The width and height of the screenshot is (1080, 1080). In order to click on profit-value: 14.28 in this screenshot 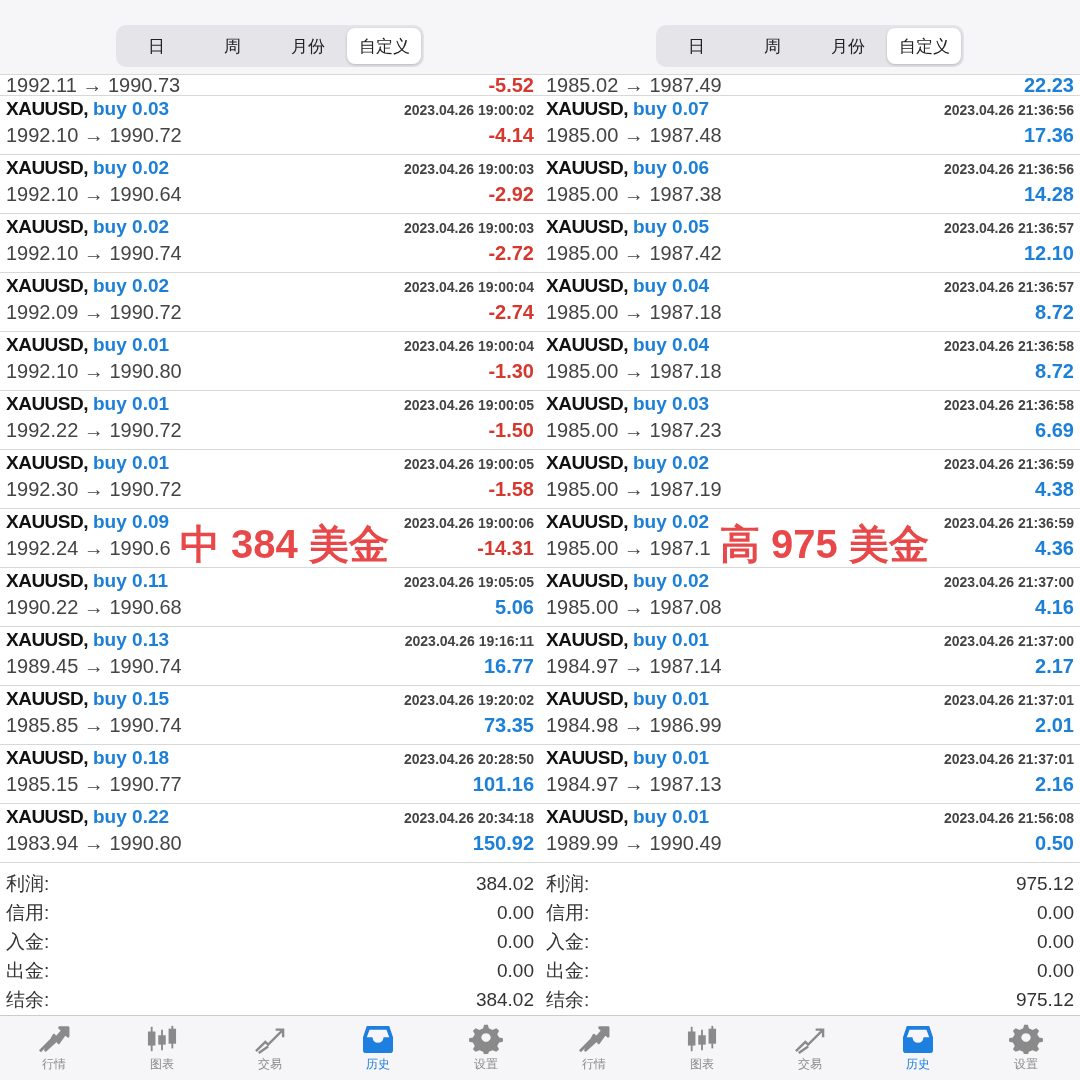, I will do `click(1048, 194)`.